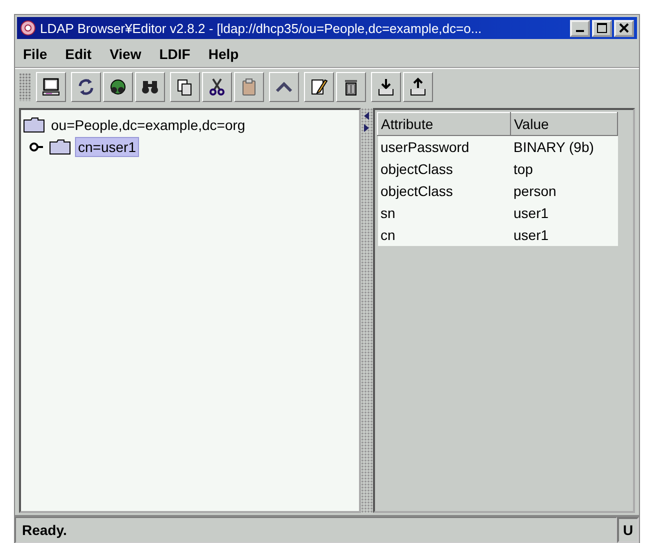  Describe the element at coordinates (126, 54) in the screenshot. I see `menu-item: View` at that location.